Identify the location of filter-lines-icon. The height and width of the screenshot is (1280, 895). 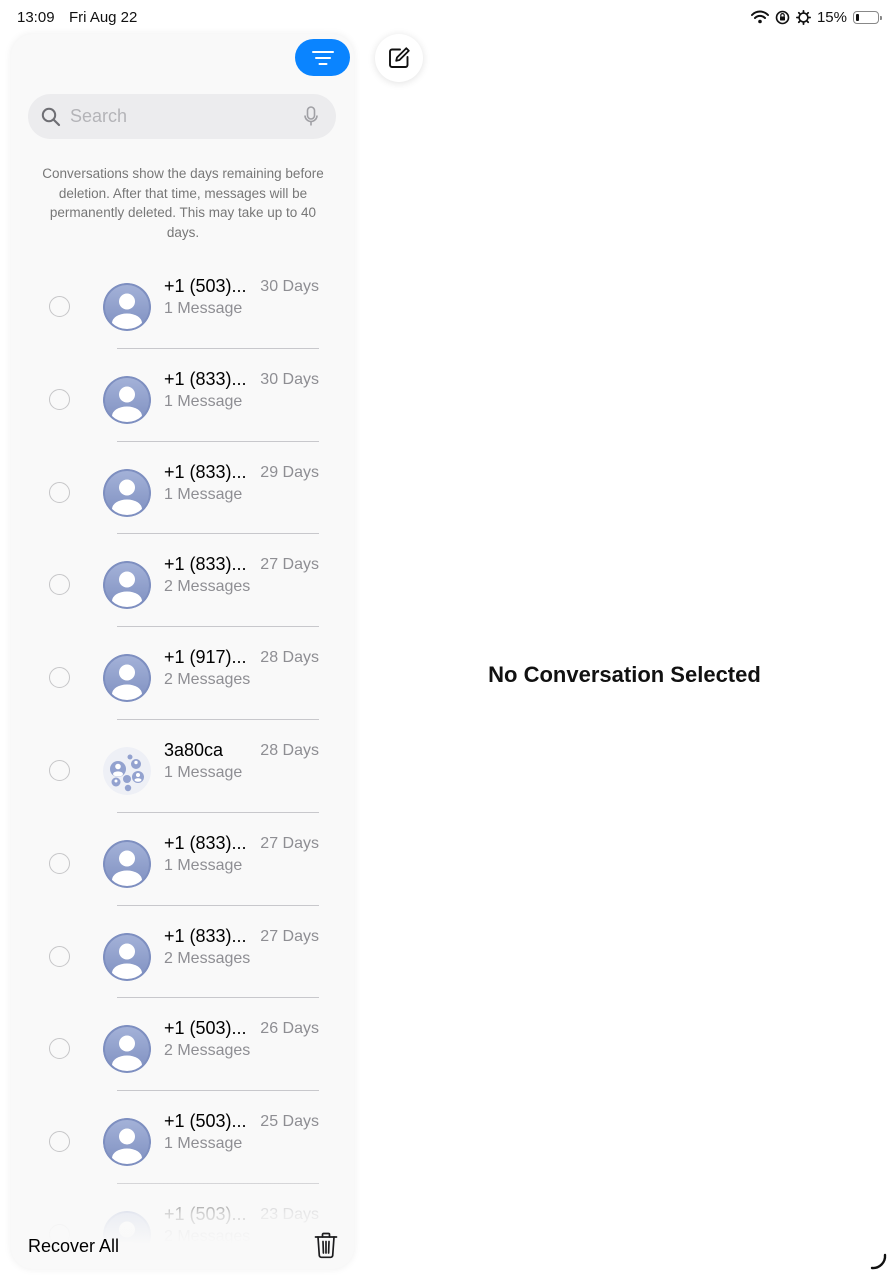
(322, 57).